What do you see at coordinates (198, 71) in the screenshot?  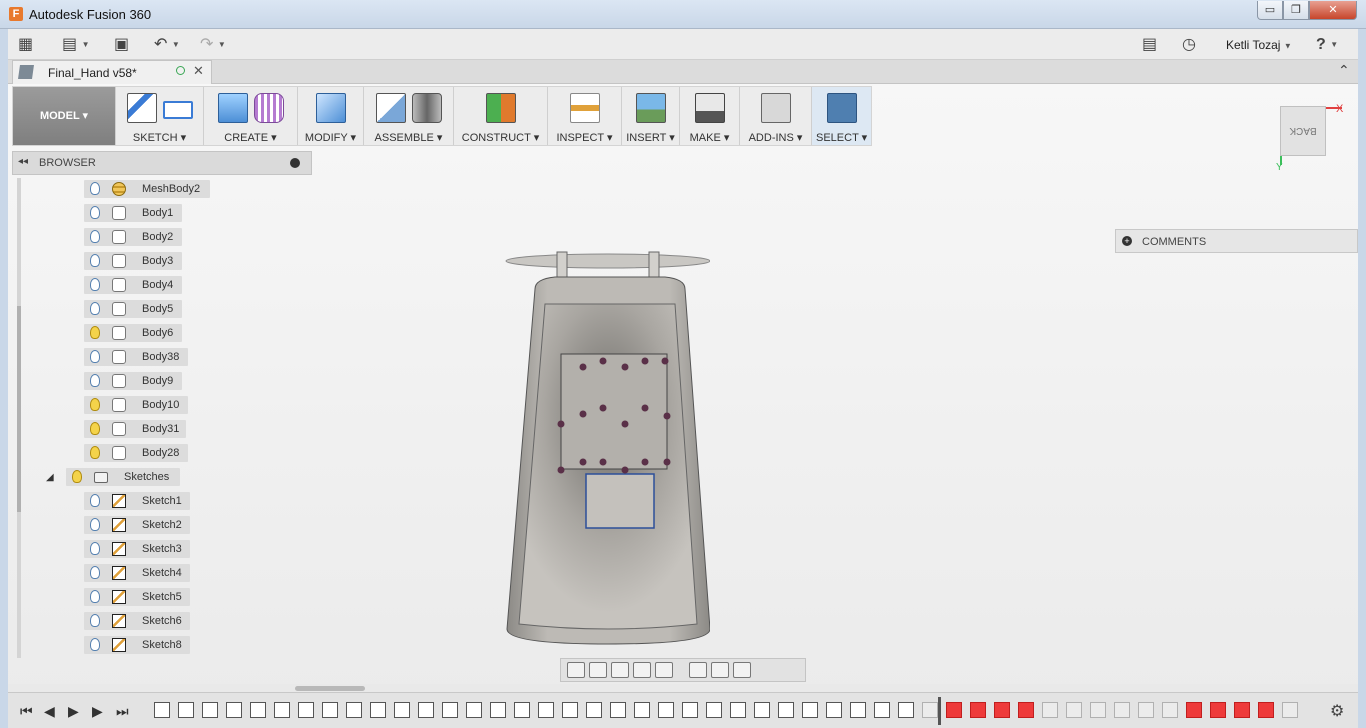 I see `close-tab-button: ✕` at bounding box center [198, 71].